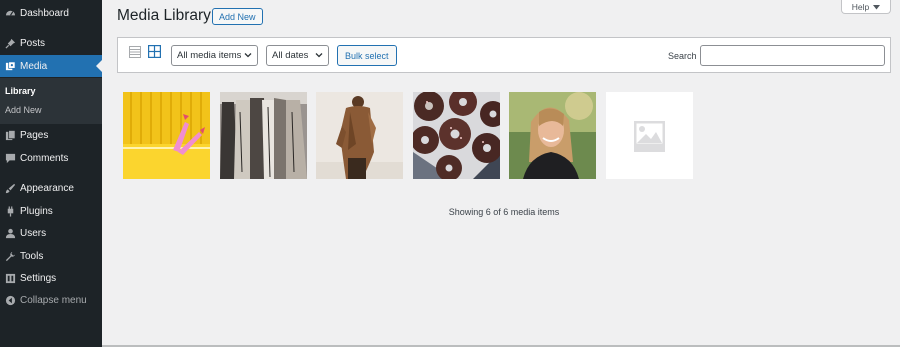  Describe the element at coordinates (682, 56) in the screenshot. I see `search-label: Search` at that location.